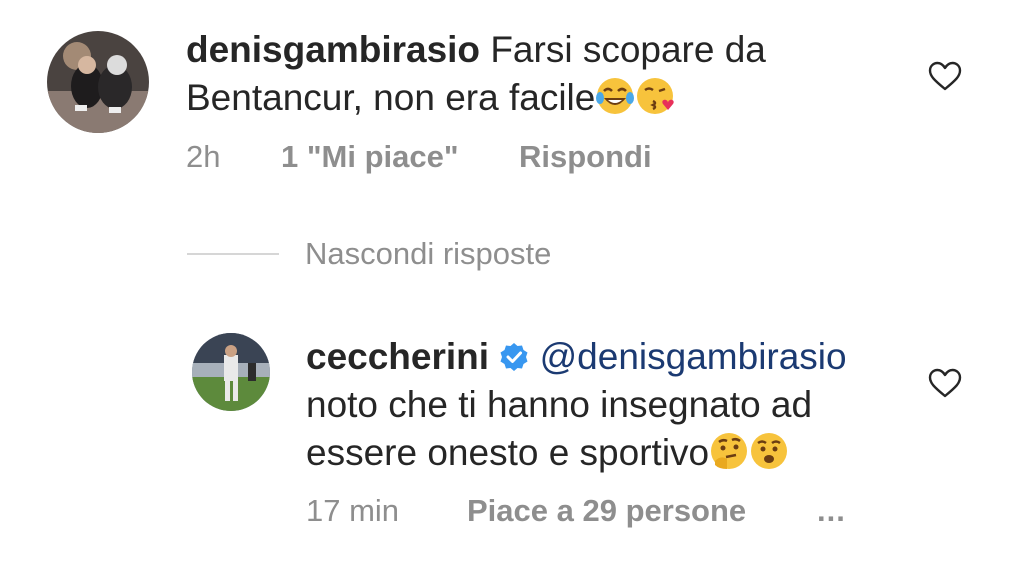 The image size is (1024, 567). Describe the element at coordinates (769, 451) in the screenshot. I see `hushed-face-emoji` at that location.